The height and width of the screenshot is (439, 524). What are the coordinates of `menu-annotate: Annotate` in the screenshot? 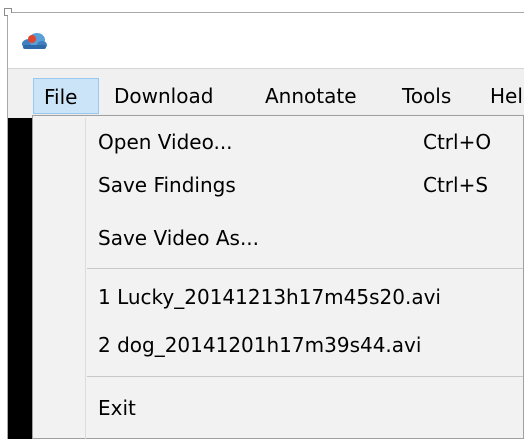 It's located at (311, 96).